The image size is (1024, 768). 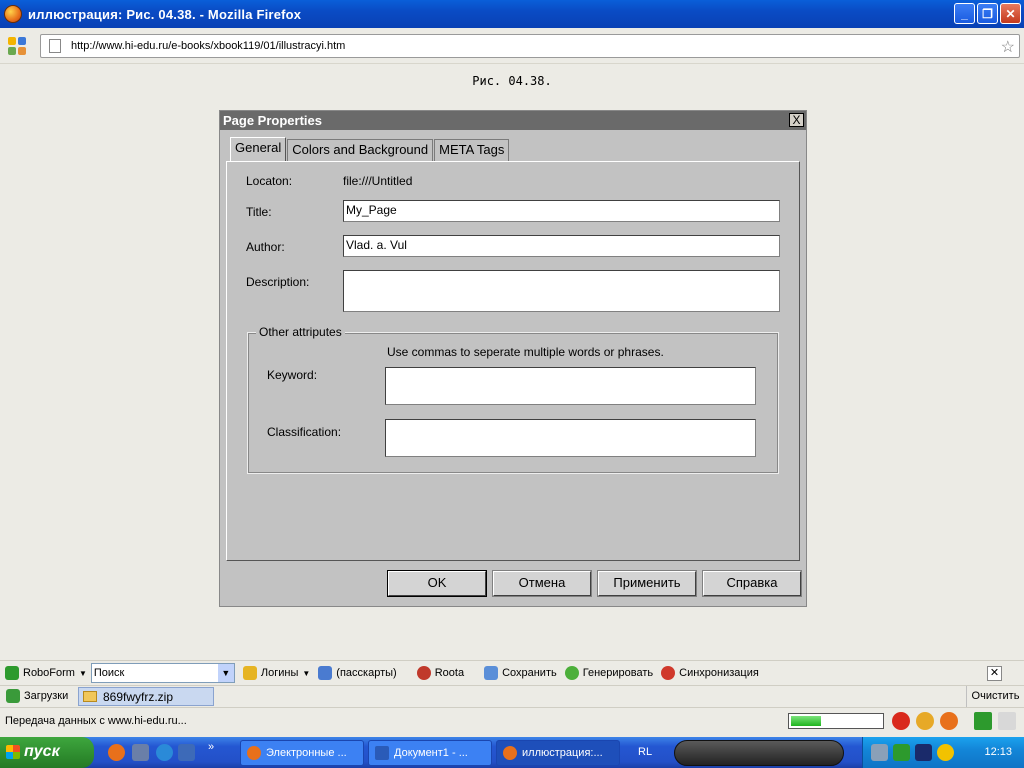 What do you see at coordinates (449, 673) in the screenshot?
I see `roota-label: Roota` at bounding box center [449, 673].